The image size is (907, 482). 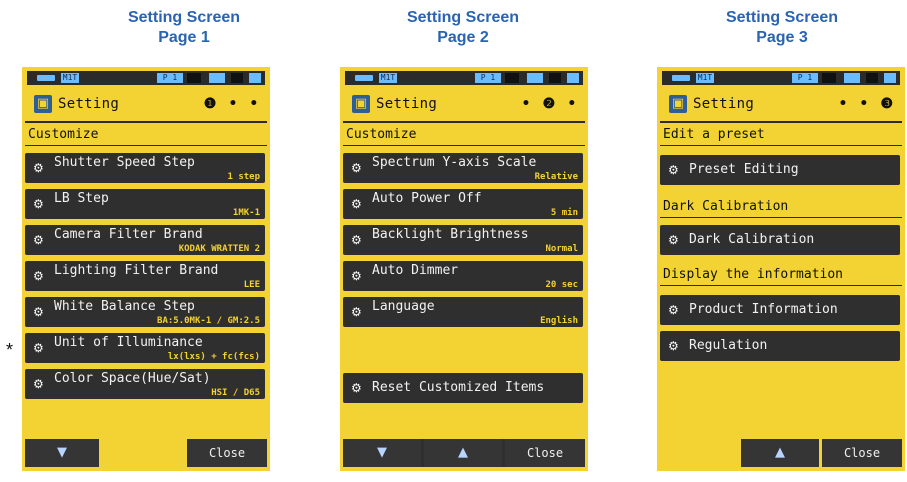 What do you see at coordinates (763, 309) in the screenshot?
I see `menu-item-label: Product Information` at bounding box center [763, 309].